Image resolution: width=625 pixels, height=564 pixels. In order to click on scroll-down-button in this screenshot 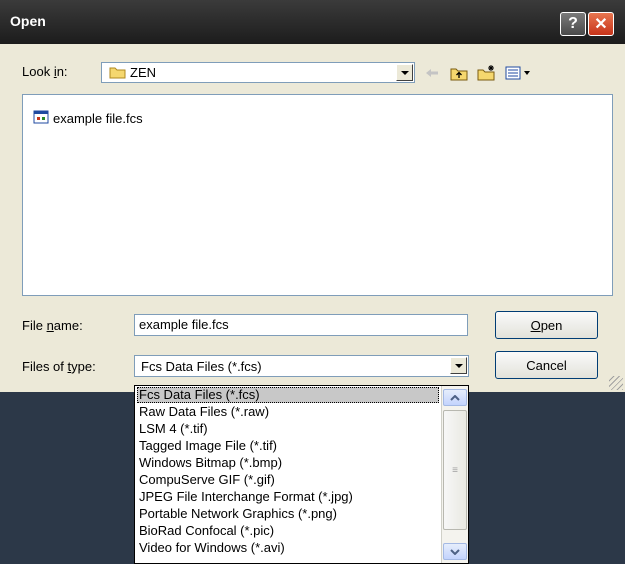, I will do `click(455, 551)`.